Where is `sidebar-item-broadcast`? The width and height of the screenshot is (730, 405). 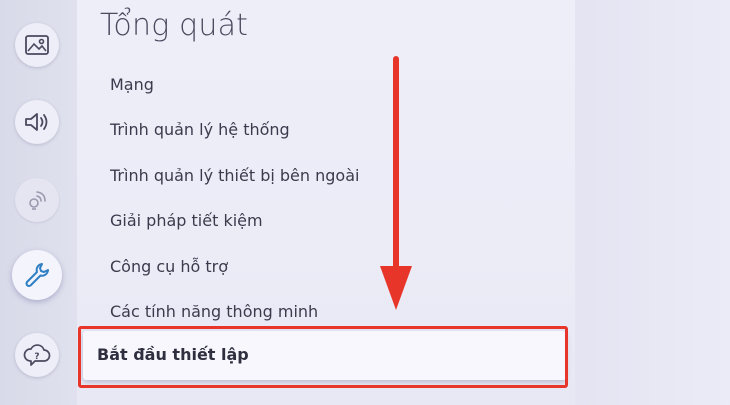
sidebar-item-broadcast is located at coordinates (37, 200).